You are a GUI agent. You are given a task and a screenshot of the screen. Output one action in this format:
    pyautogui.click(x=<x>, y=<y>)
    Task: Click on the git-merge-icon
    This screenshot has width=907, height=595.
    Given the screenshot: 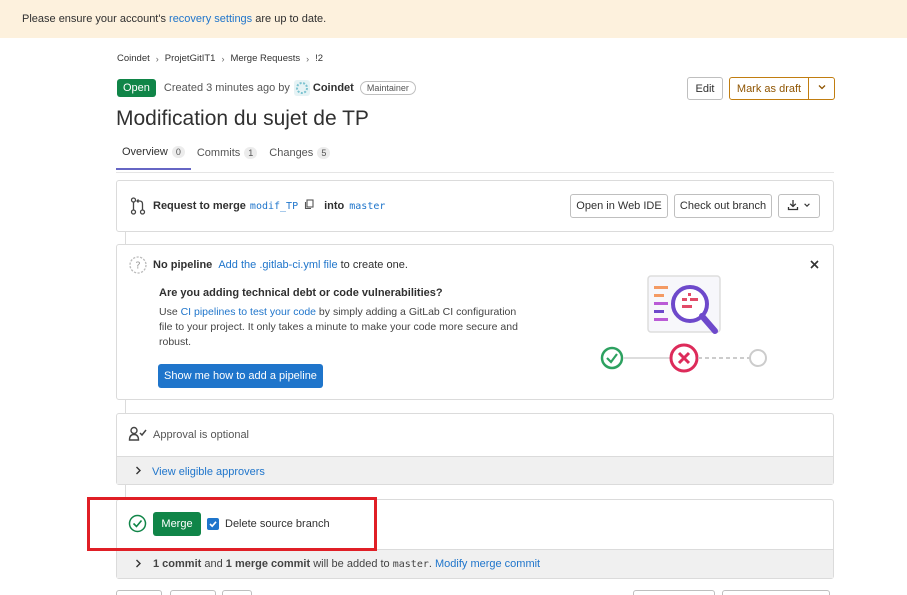 What is the action you would take?
    pyautogui.click(x=138, y=207)
    